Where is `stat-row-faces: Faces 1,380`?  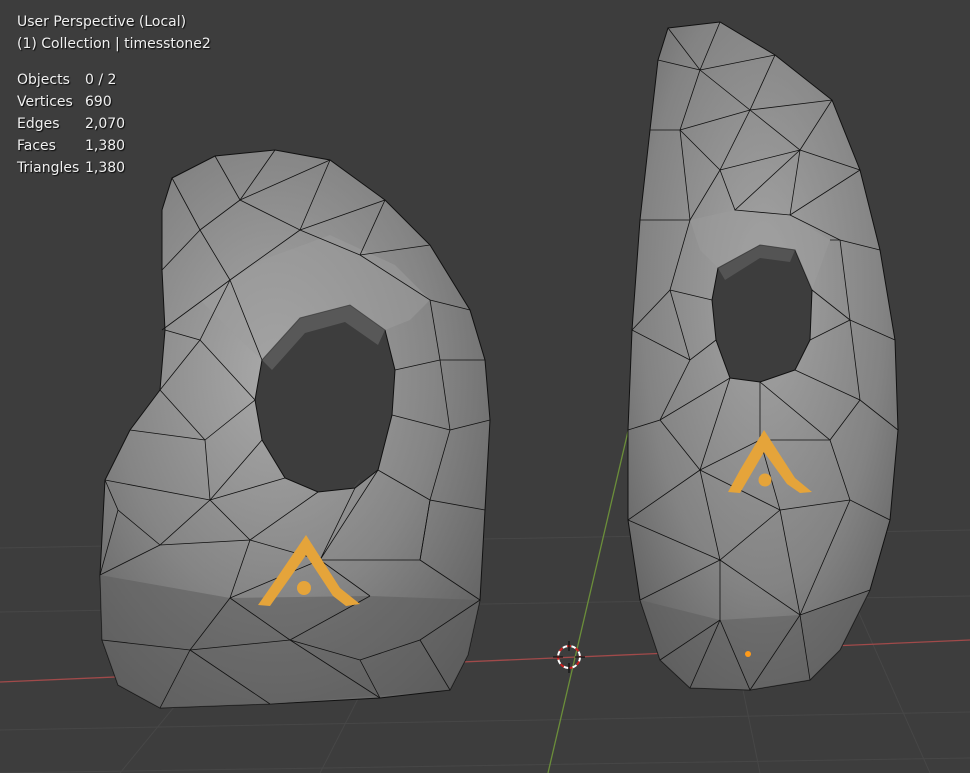 stat-row-faces: Faces 1,380 is located at coordinates (114, 146).